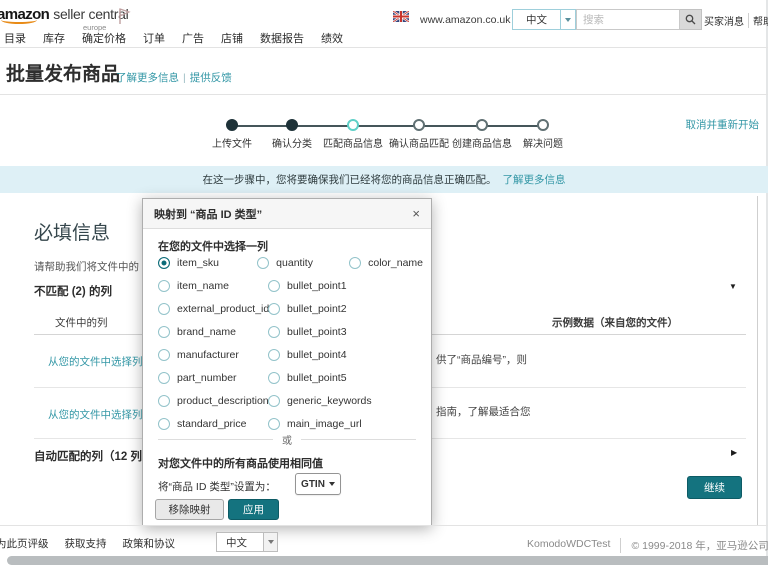 This screenshot has height=565, width=768. I want to click on collapse-arrow-icon: ▼, so click(733, 286).